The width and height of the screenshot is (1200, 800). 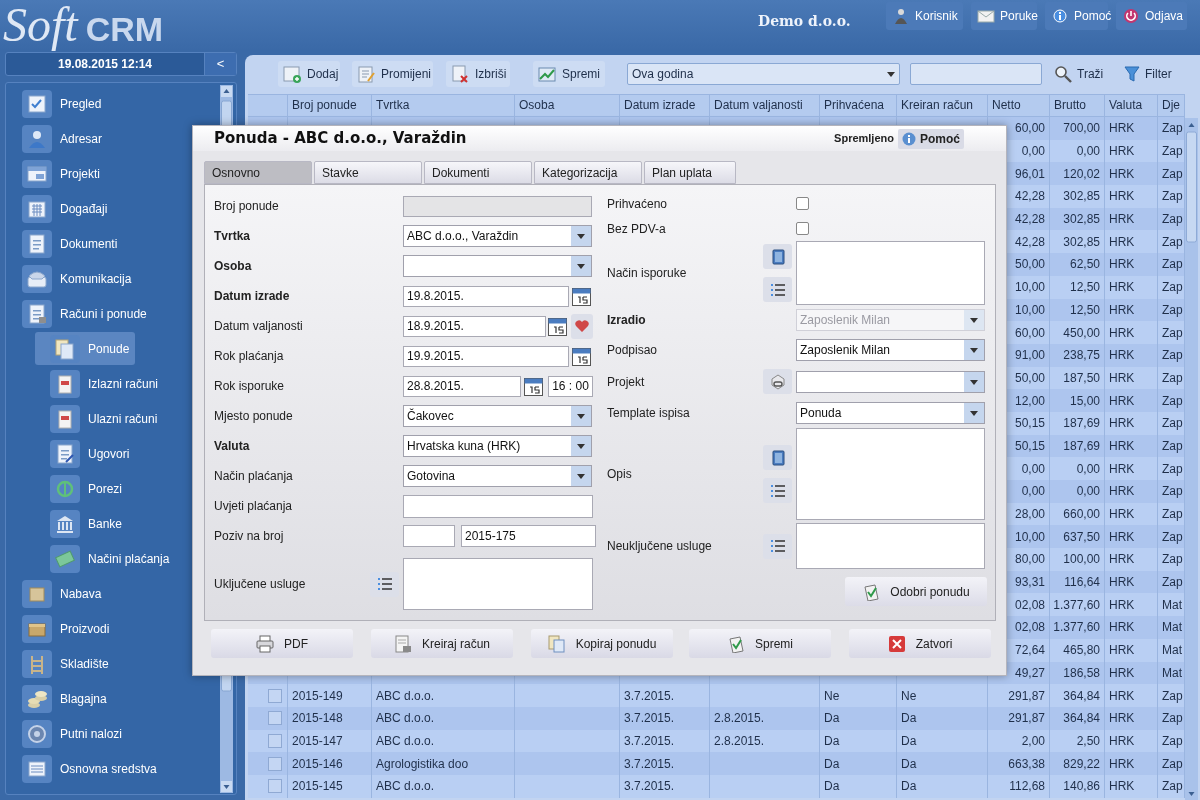 I want to click on column-header: Valuta, so click(x=1131, y=105).